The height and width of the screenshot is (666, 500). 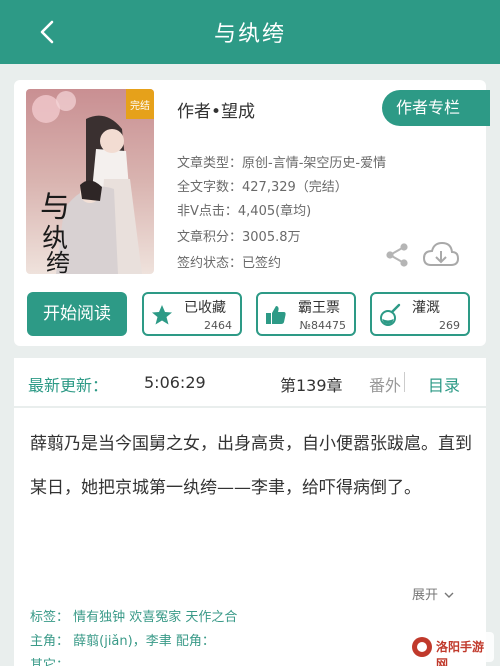 What do you see at coordinates (282, 163) in the screenshot?
I see `info-genre: 文章类型：原创-言情-架空历史-爱情` at bounding box center [282, 163].